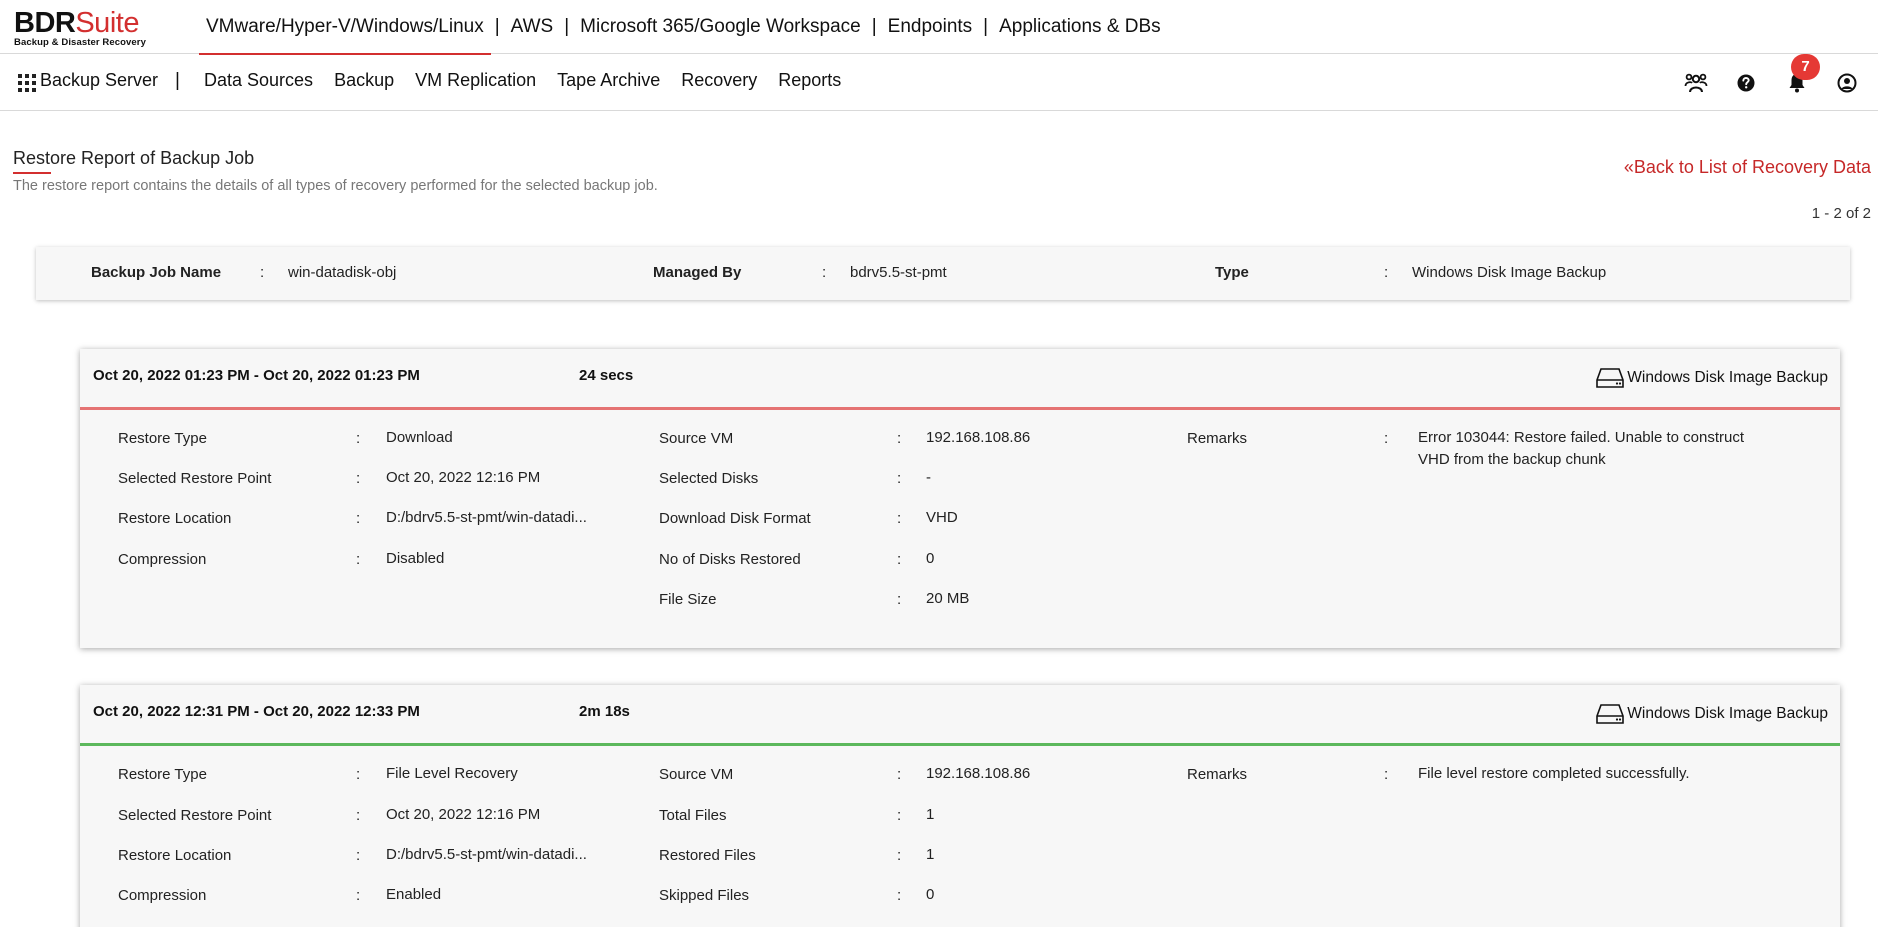 The image size is (1878, 927). I want to click on field-label: Restored Files, so click(707, 855).